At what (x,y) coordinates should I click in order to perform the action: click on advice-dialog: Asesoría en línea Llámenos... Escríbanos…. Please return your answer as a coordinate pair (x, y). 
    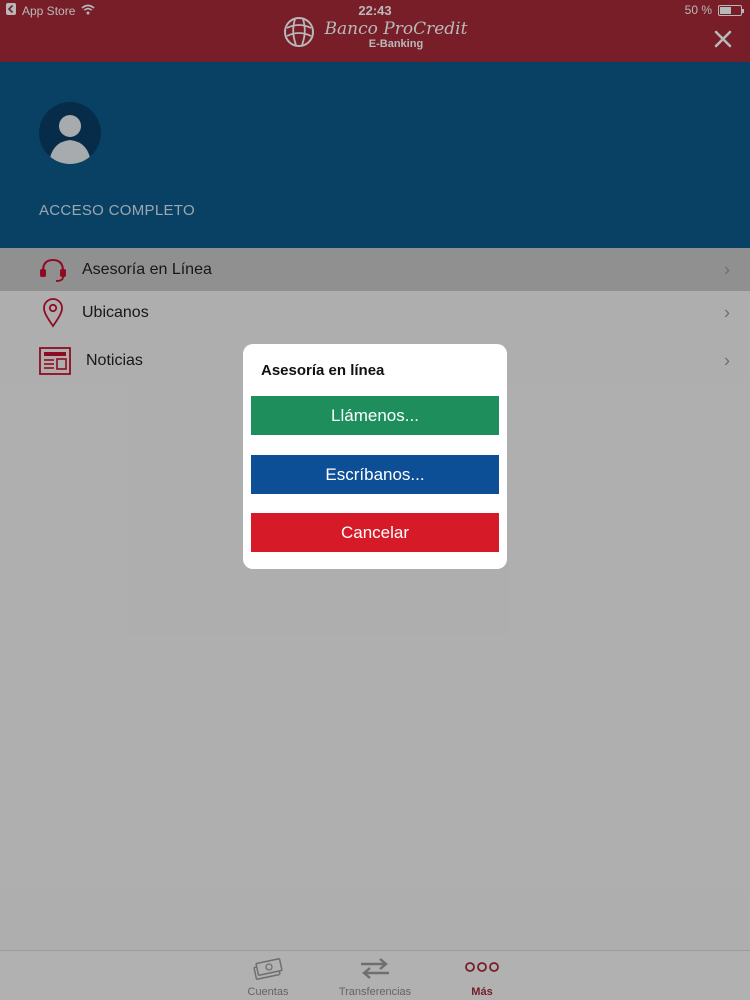
    Looking at the image, I should click on (375, 456).